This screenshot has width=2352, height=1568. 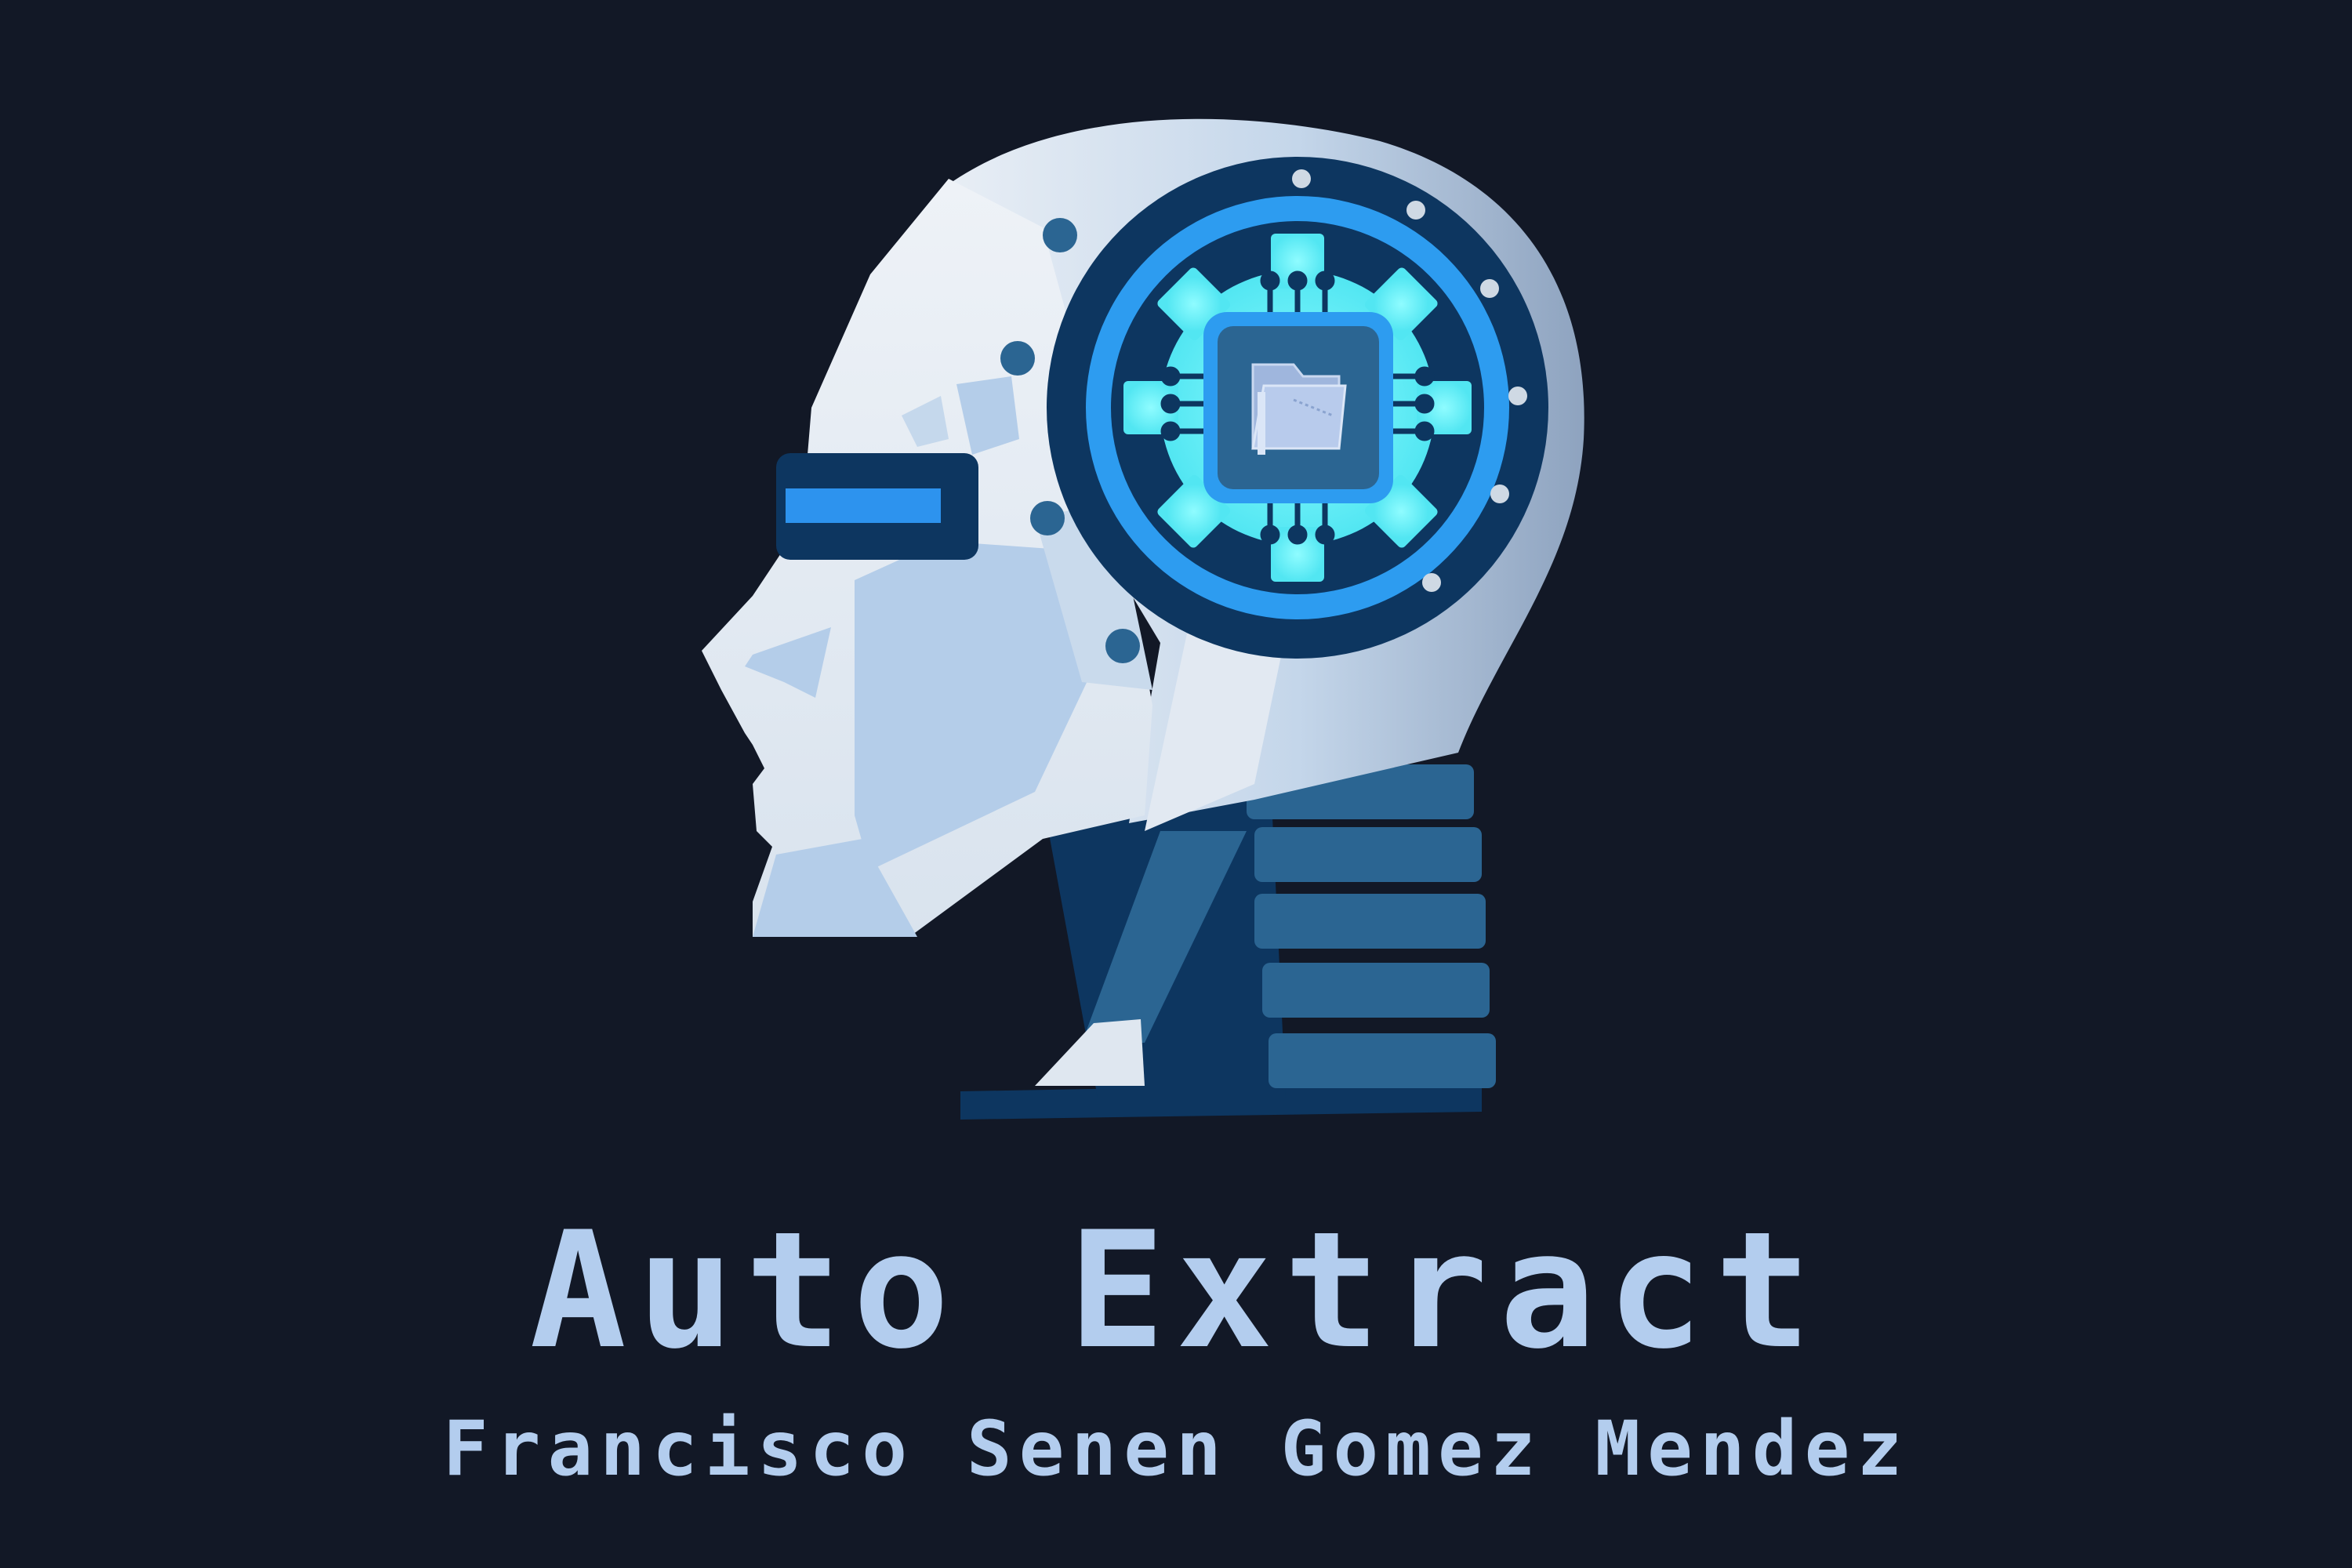 What do you see at coordinates (1371, 926) in the screenshot?
I see `neck-ribs` at bounding box center [1371, 926].